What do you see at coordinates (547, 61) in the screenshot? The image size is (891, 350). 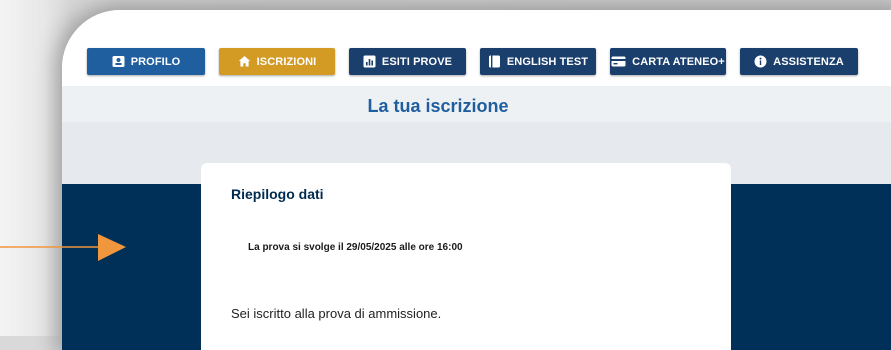 I see `nav-label-english-test: ENGLISH TEST` at bounding box center [547, 61].